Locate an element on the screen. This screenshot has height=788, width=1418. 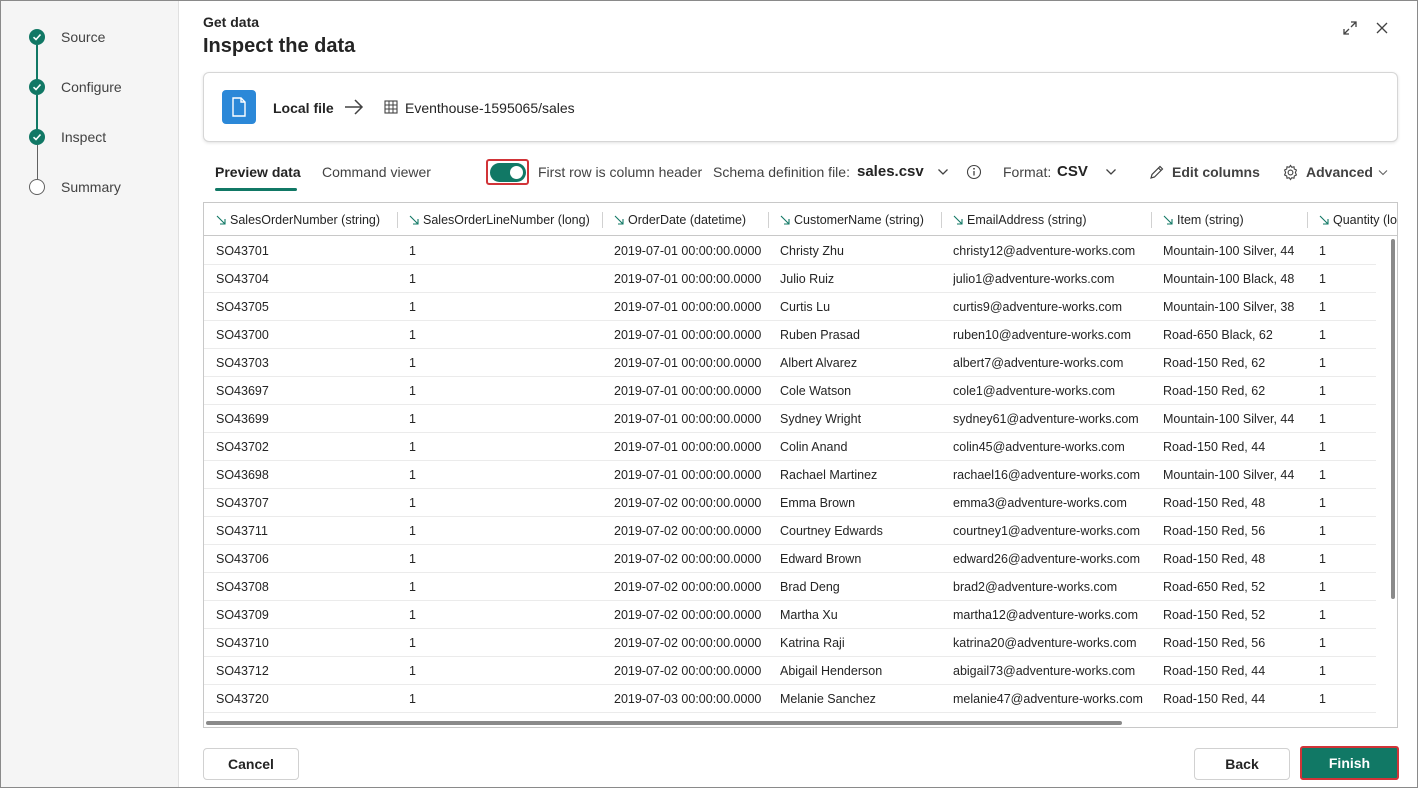
back-button: Back is located at coordinates (1242, 764).